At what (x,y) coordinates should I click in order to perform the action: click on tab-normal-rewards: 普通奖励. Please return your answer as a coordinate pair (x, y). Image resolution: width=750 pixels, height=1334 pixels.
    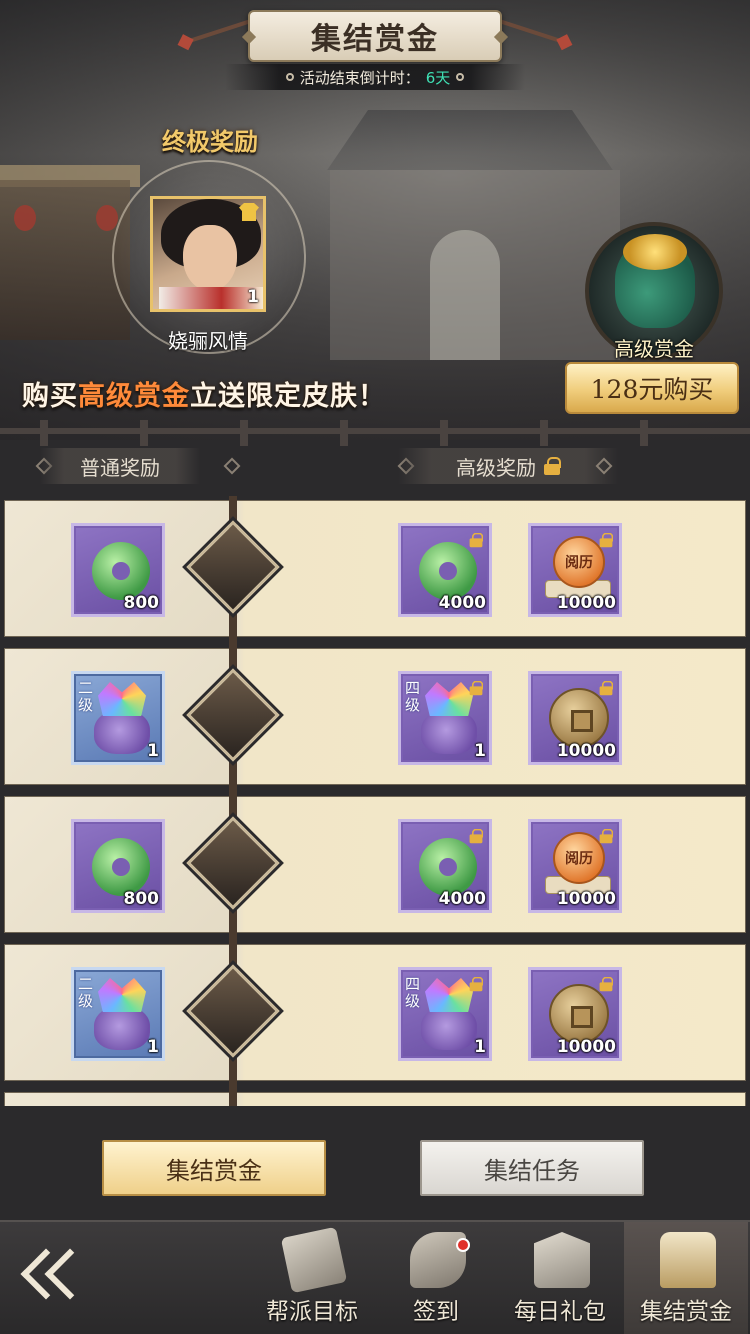
    Looking at the image, I should click on (120, 466).